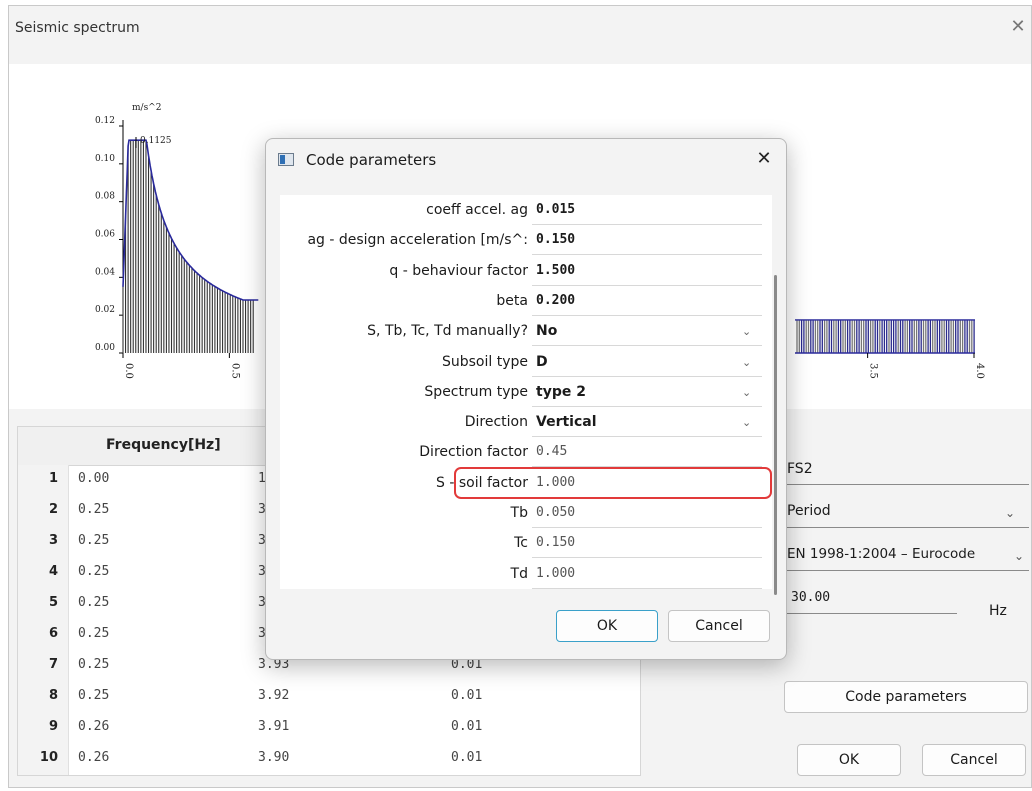 The image size is (1032, 791). What do you see at coordinates (512, 300) in the screenshot?
I see `param-label: beta` at bounding box center [512, 300].